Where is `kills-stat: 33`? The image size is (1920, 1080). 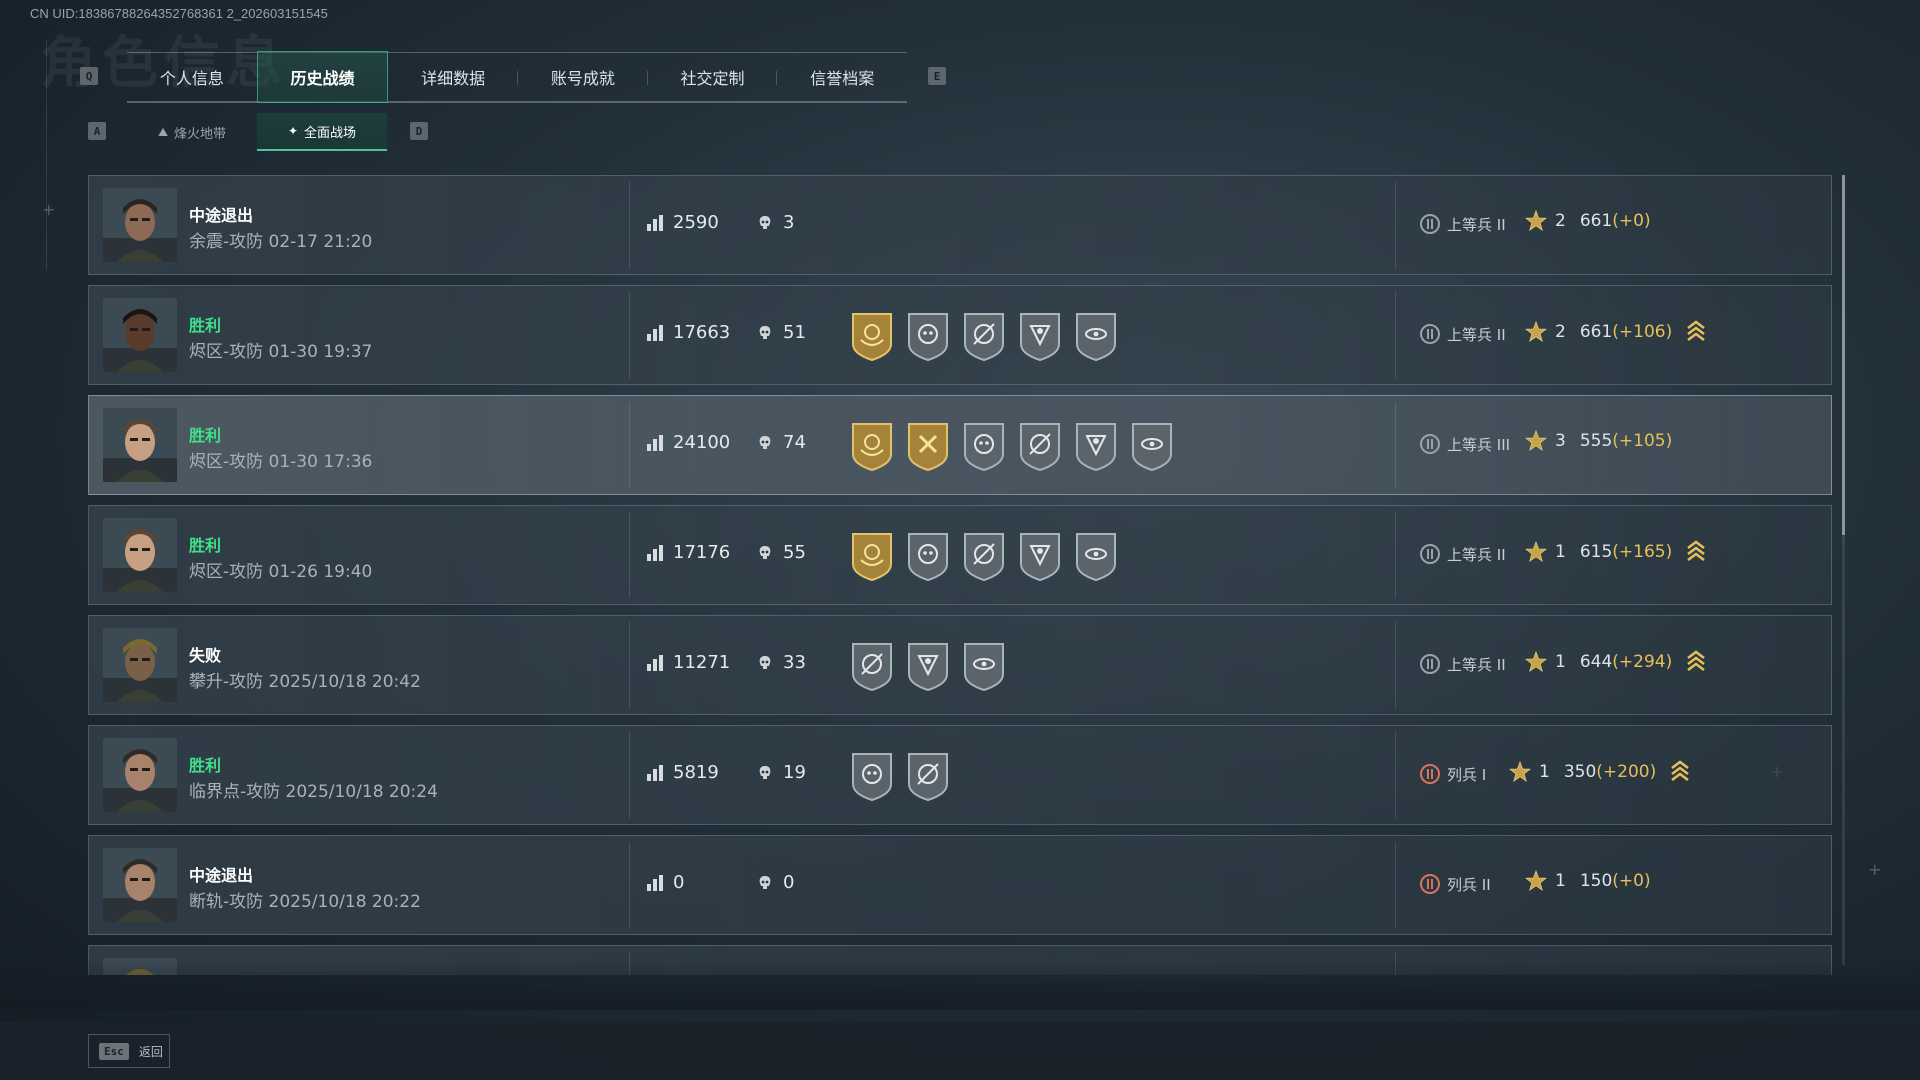 kills-stat: 33 is located at coordinates (781, 662).